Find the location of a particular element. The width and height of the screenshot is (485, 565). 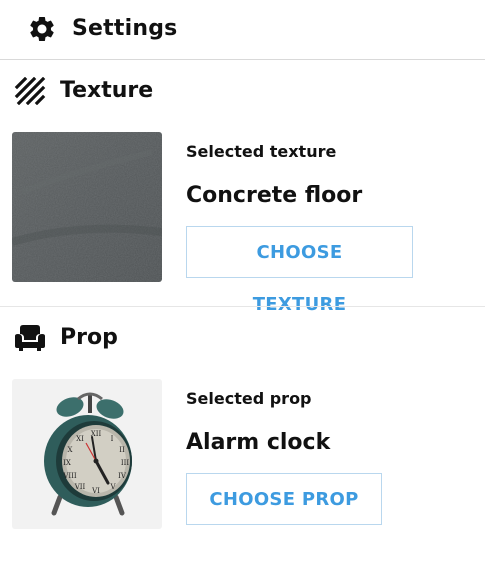

svg-text: VI is located at coordinates (95, 491).